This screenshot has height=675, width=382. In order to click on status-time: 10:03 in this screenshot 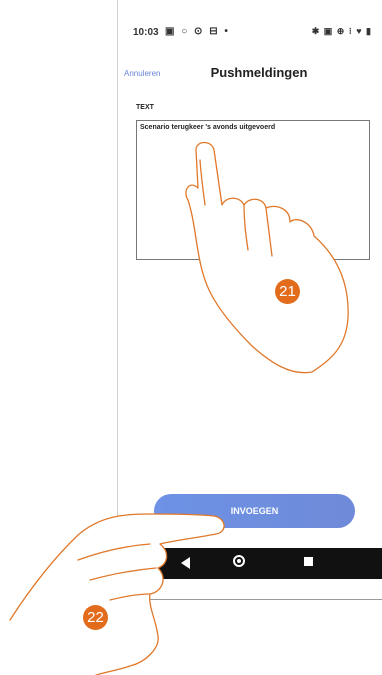, I will do `click(146, 32)`.